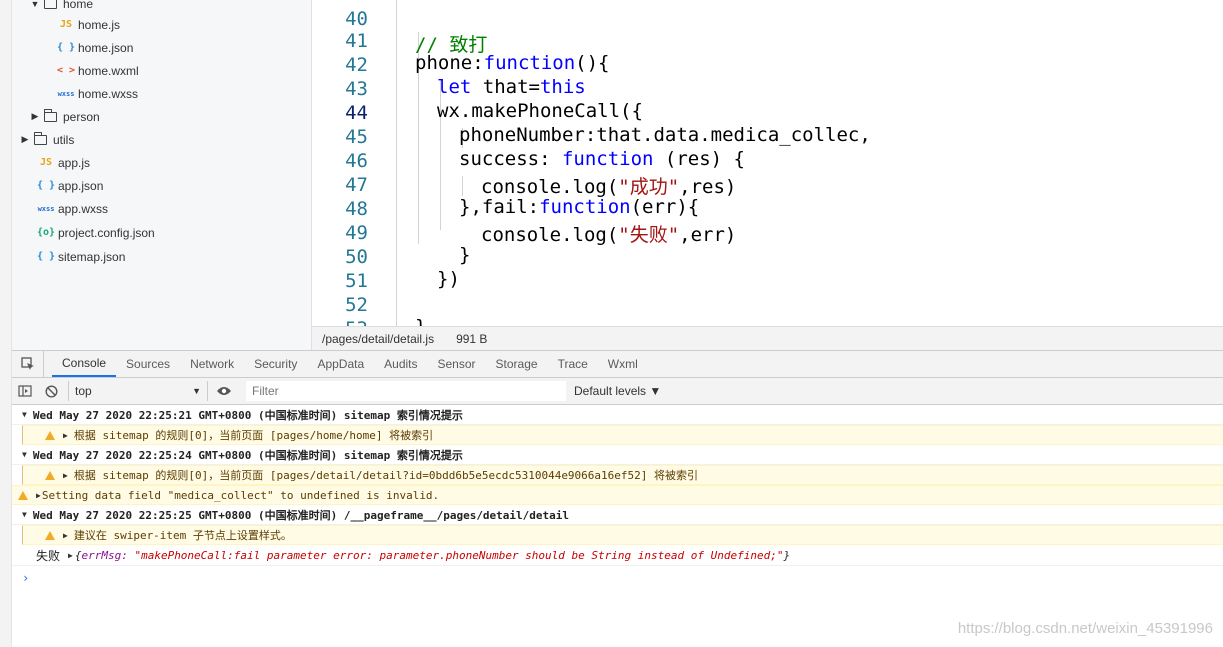  What do you see at coordinates (138, 391) in the screenshot?
I see `context-select: top ▼` at bounding box center [138, 391].